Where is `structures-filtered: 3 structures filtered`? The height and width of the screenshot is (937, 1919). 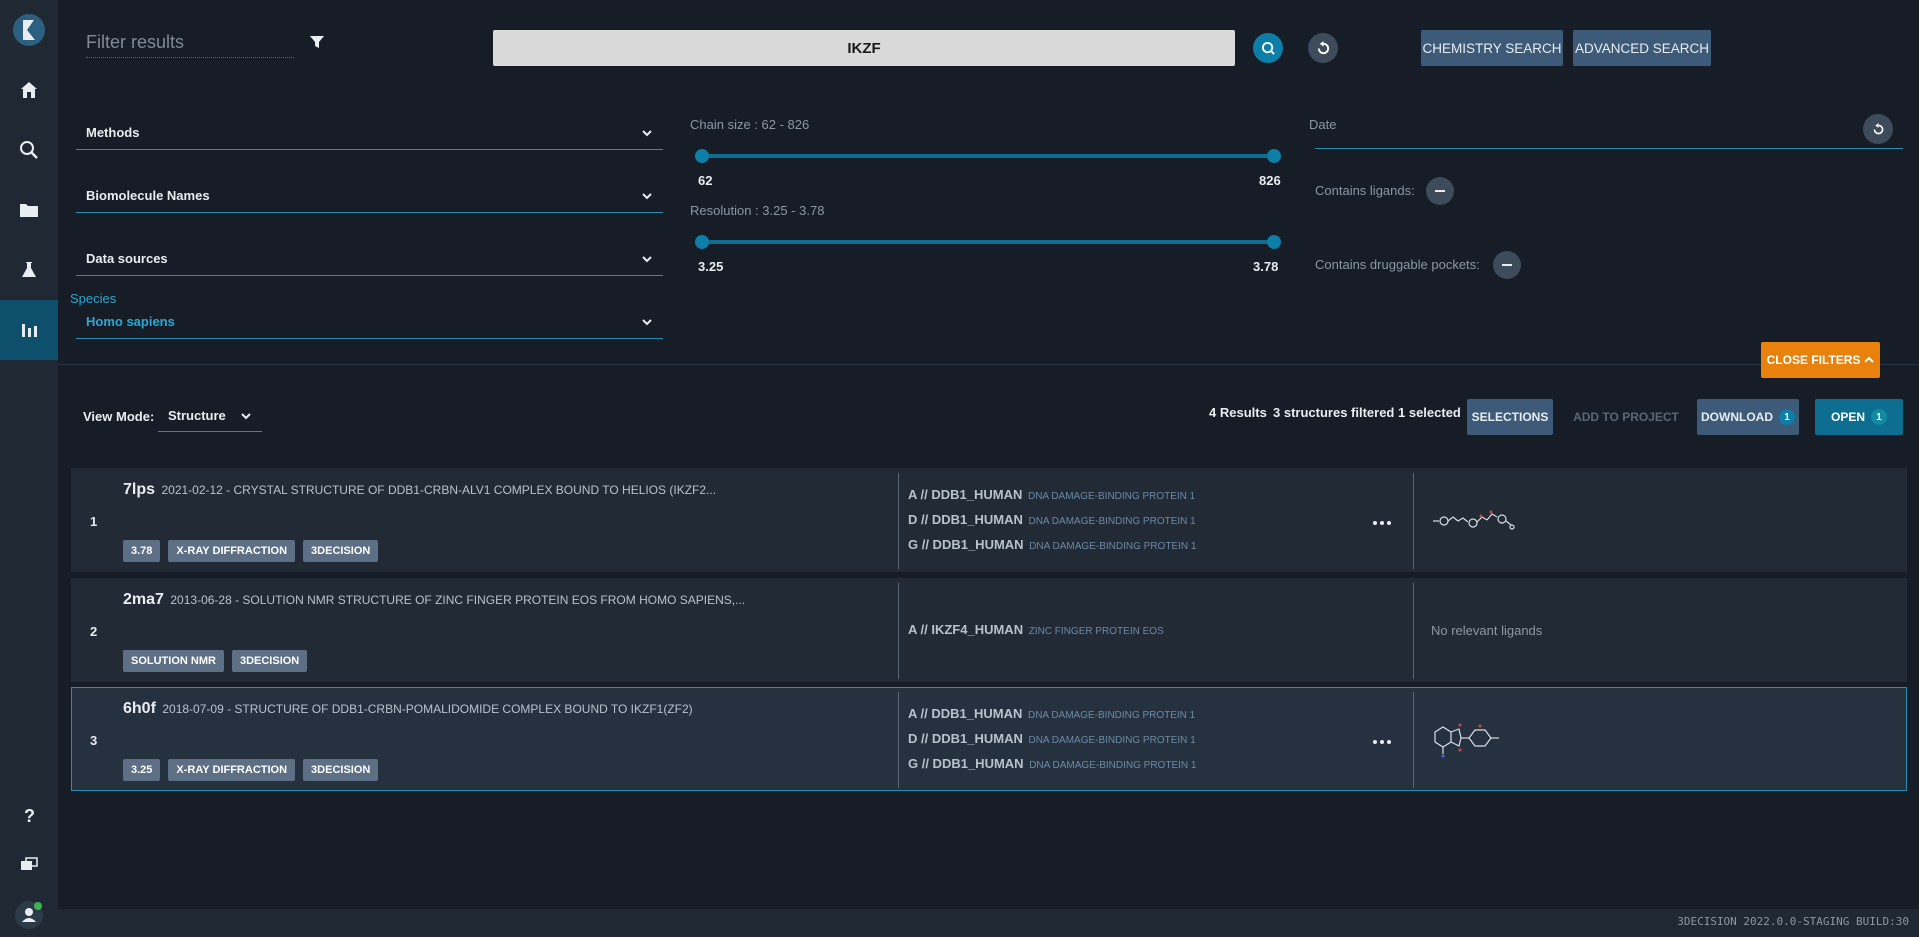
structures-filtered: 3 structures filtered is located at coordinates (1334, 412).